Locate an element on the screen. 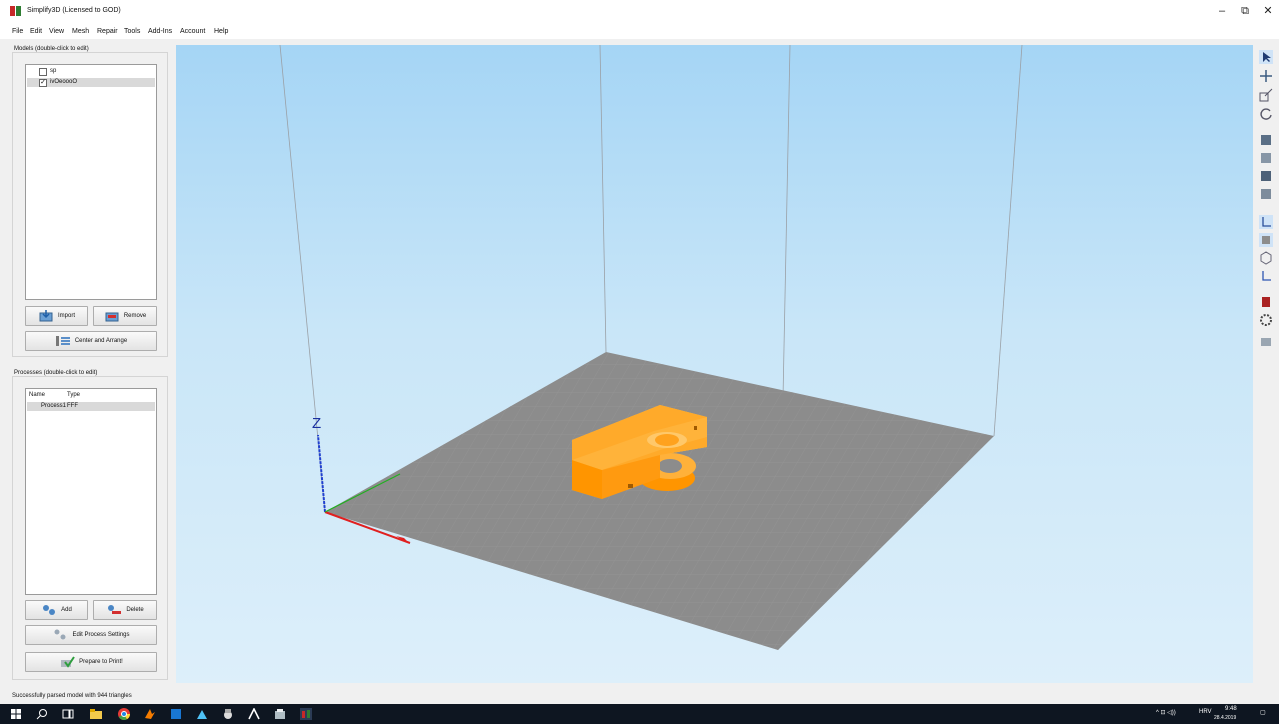 Image resolution: width=1279 pixels, height=724 pixels. prepare-to-print-button: Prepare to Print! is located at coordinates (91, 662).